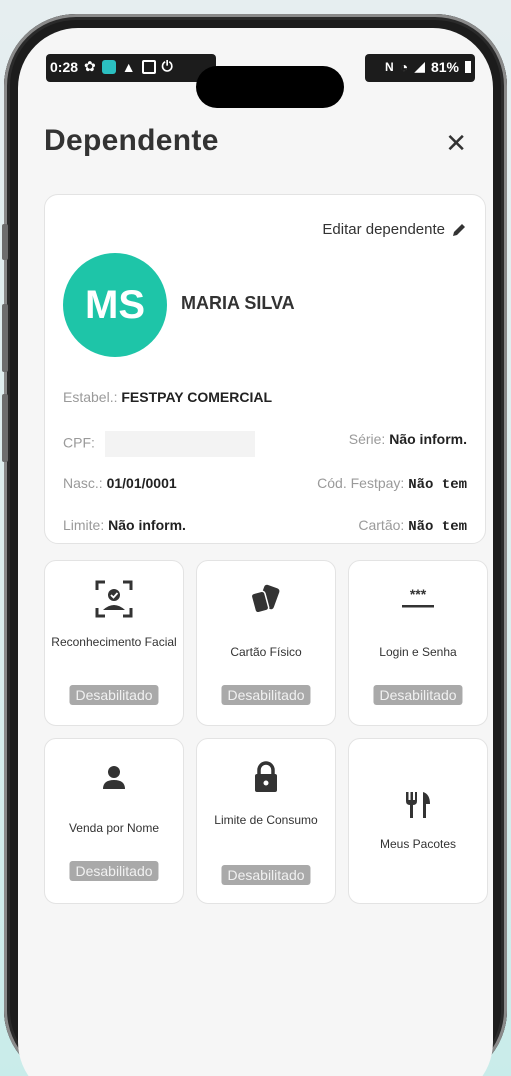  I want to click on tile-label: Cartão Físico, so click(266, 652).